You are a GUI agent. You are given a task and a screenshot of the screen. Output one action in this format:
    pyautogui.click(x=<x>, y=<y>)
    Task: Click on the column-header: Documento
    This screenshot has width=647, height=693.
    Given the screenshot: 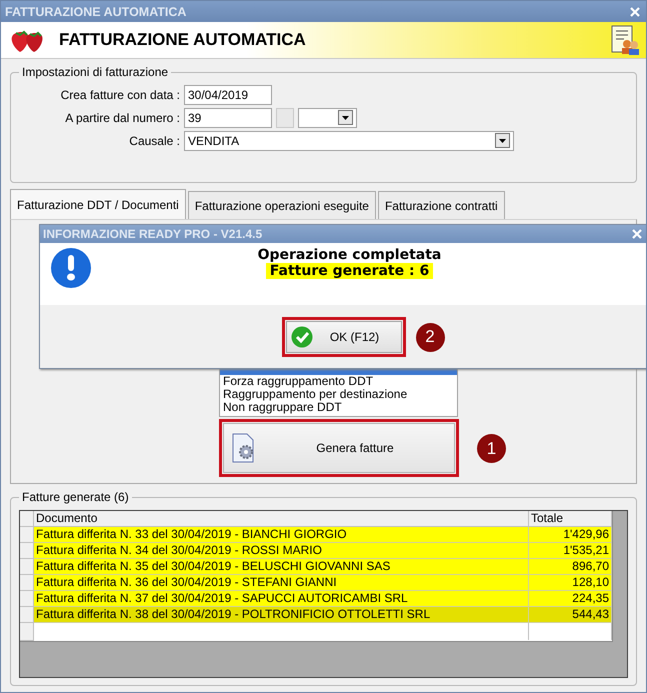 What is the action you would take?
    pyautogui.click(x=281, y=519)
    